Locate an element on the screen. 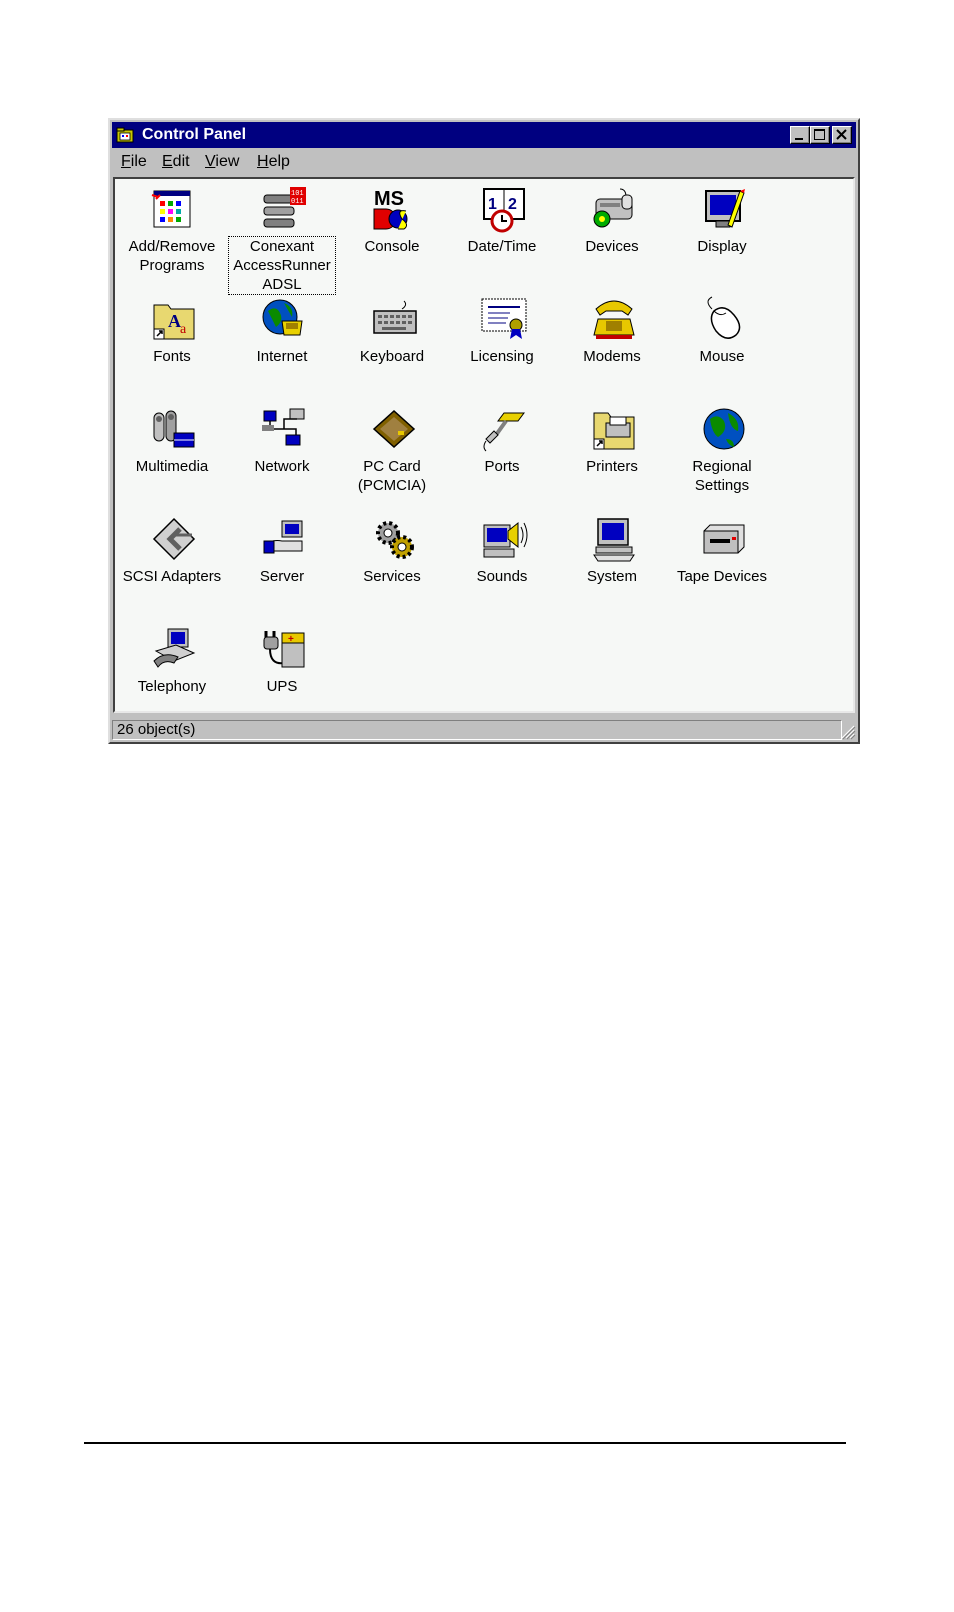 This screenshot has width=954, height=1612. item-label: Ports is located at coordinates (502, 466).